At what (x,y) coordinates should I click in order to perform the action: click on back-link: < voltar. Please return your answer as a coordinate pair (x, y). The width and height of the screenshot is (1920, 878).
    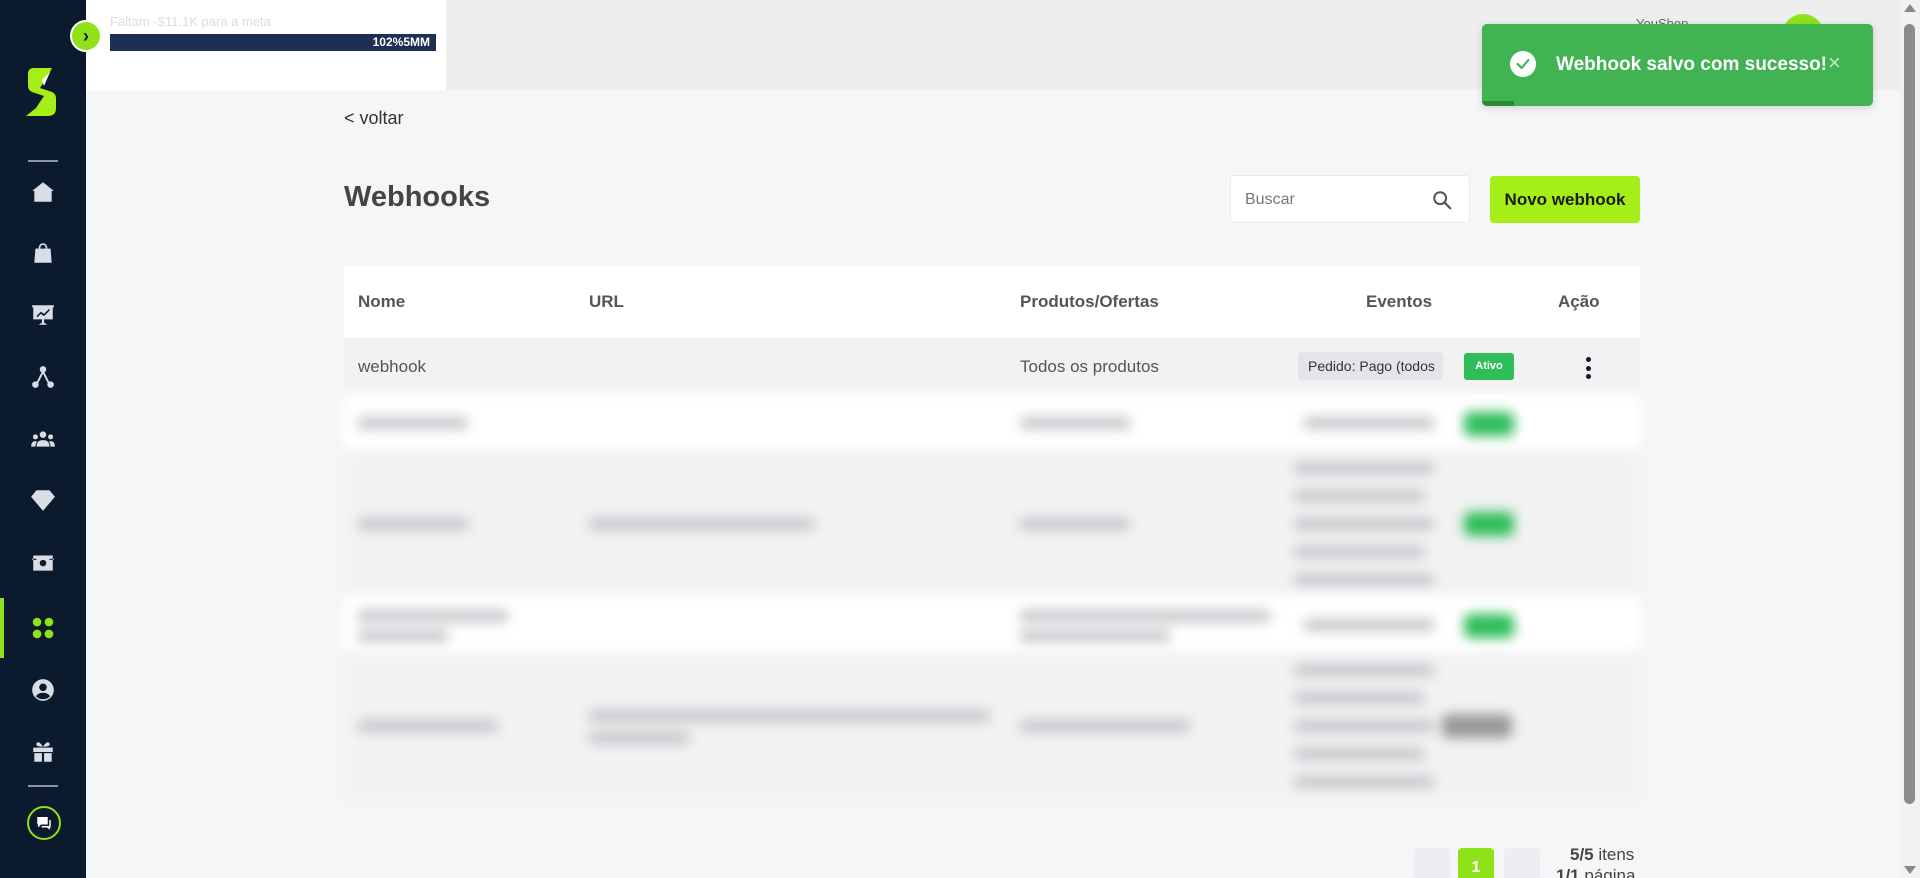
    Looking at the image, I should click on (374, 118).